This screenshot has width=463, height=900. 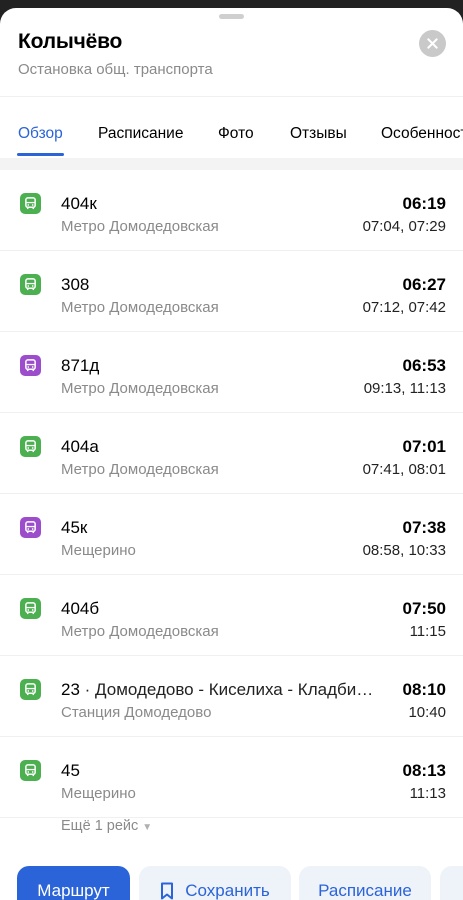 What do you see at coordinates (231, 291) in the screenshot?
I see `route-row: 308 Метро Домодедовская 06:27 07:12, 07:42` at bounding box center [231, 291].